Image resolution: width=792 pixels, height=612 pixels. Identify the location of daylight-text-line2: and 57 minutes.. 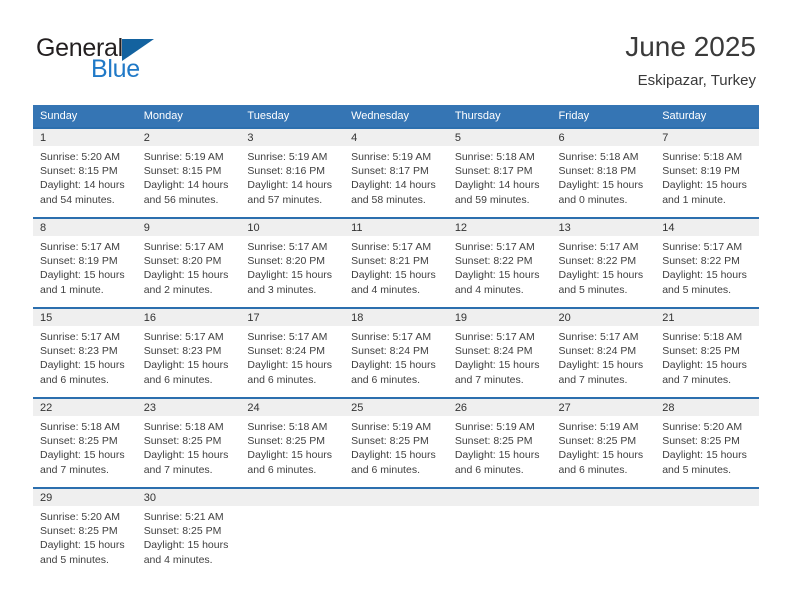
(285, 199).